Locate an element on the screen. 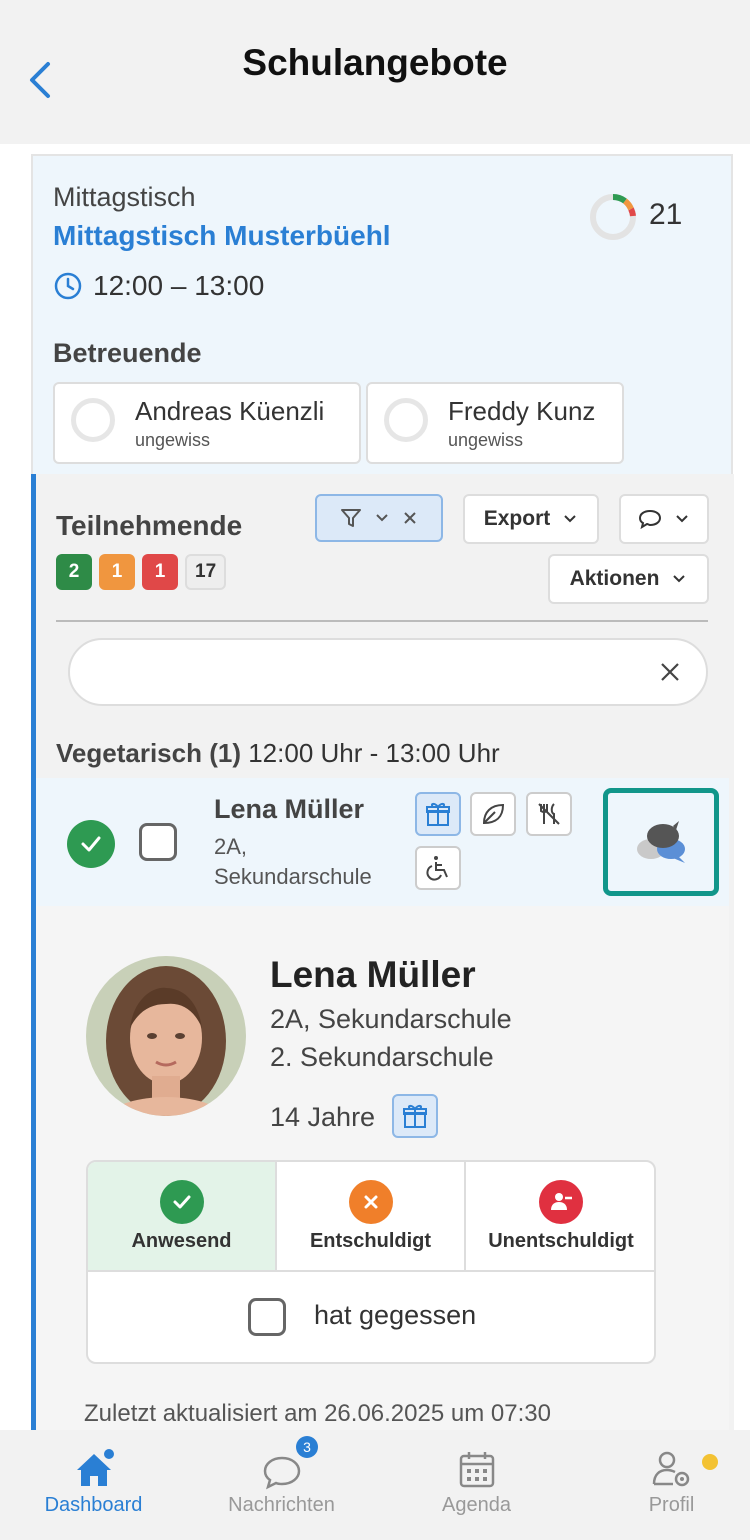 This screenshot has height=1540, width=750. home-icon is located at coordinates (95, 1467).